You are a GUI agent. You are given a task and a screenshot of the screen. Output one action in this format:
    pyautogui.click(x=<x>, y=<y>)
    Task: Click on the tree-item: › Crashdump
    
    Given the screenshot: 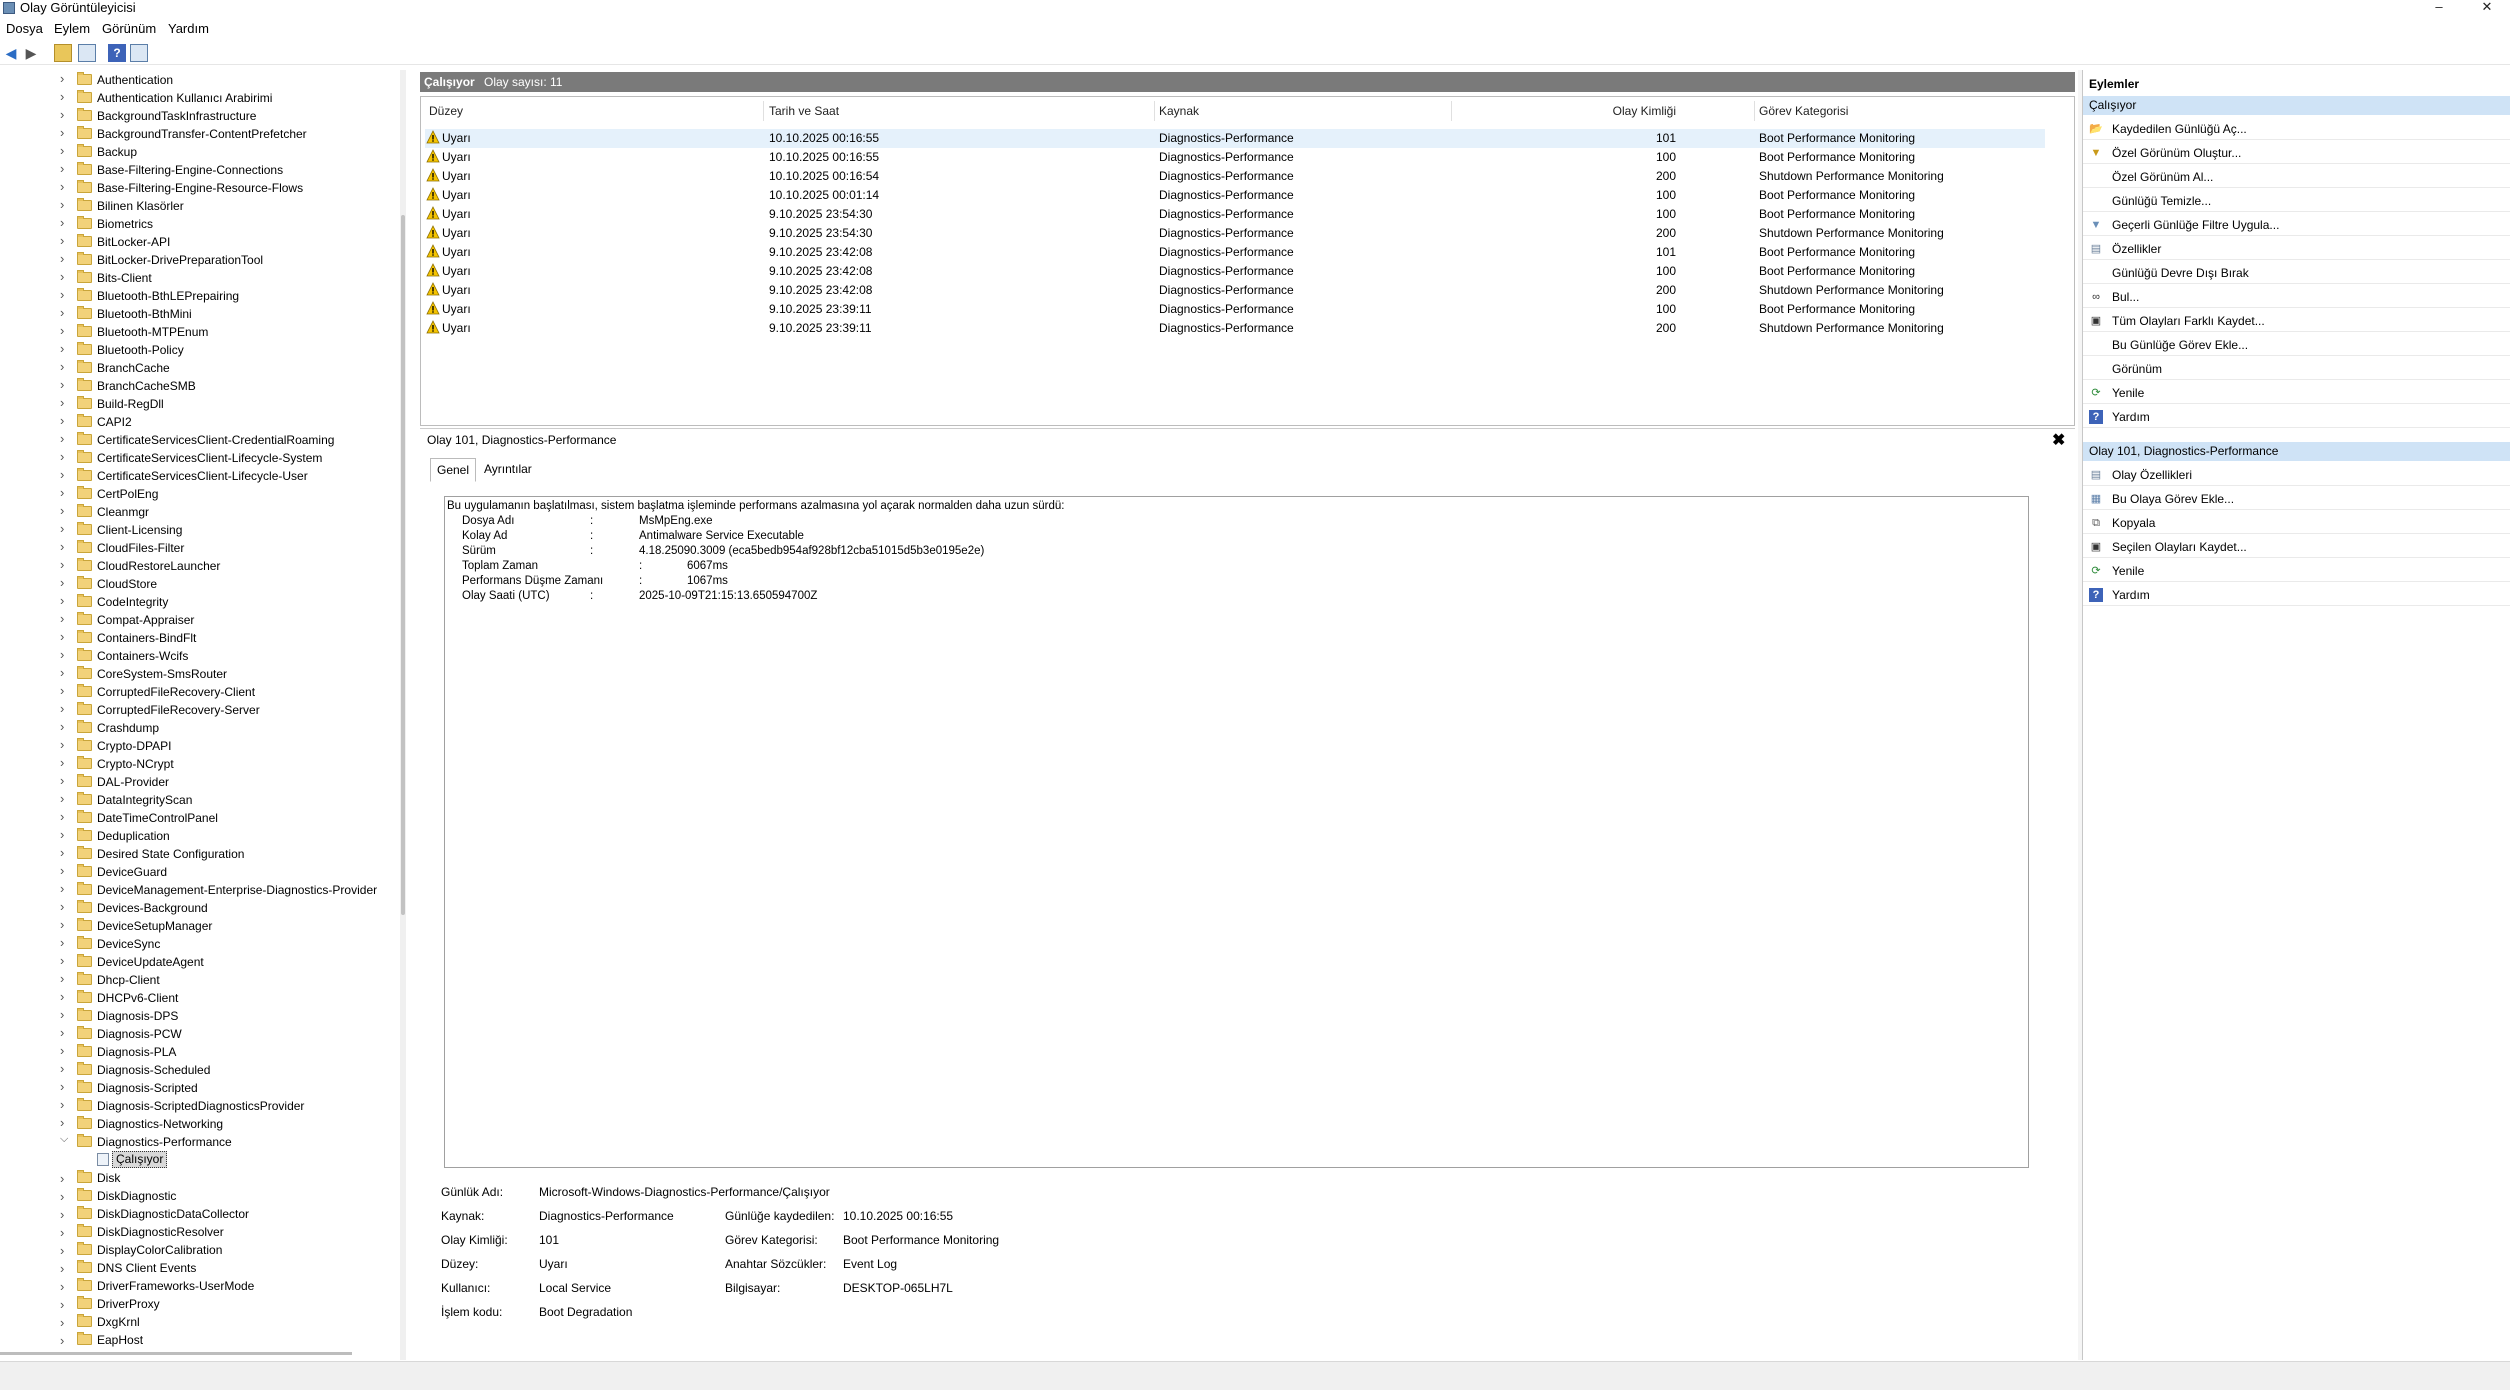 What is the action you would take?
    pyautogui.click(x=200, y=728)
    